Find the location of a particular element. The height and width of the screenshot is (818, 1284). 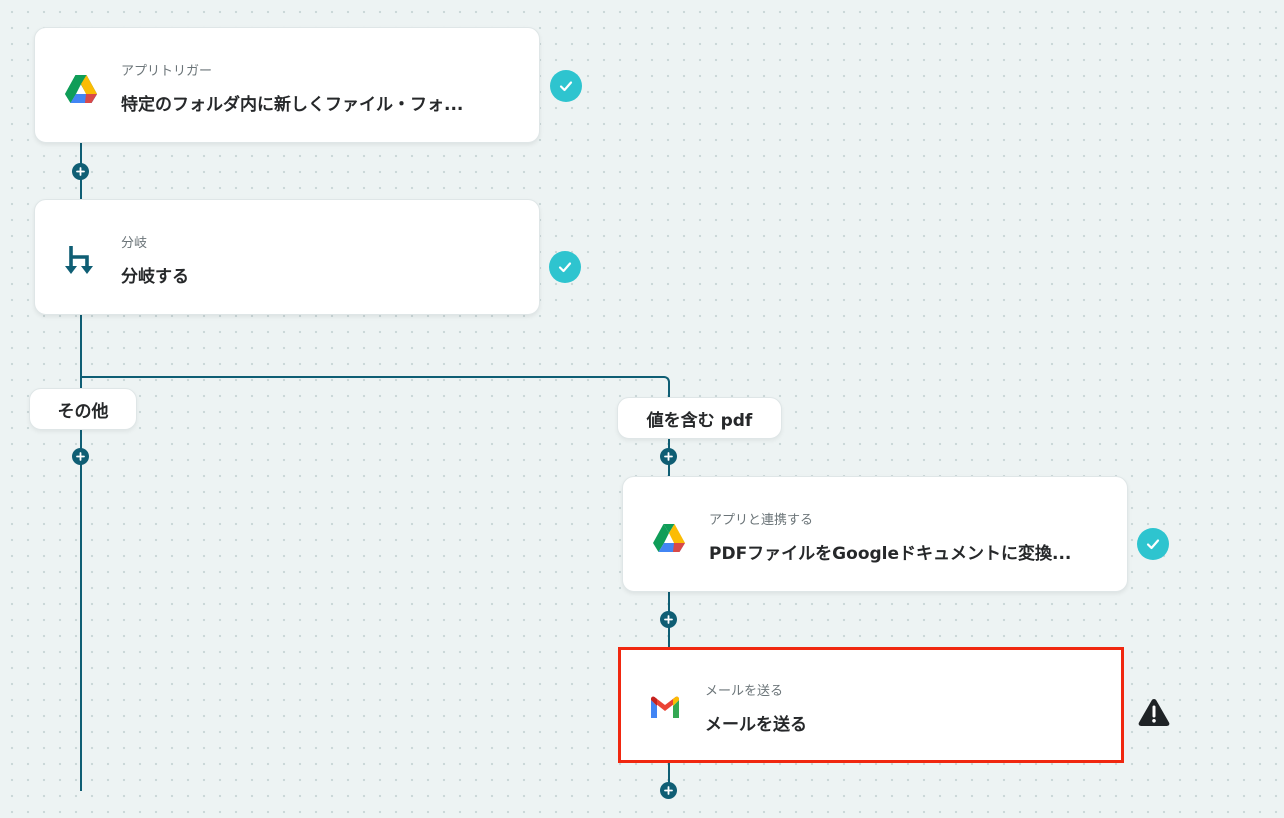

card-subtitle: メールを送る is located at coordinates (744, 691).